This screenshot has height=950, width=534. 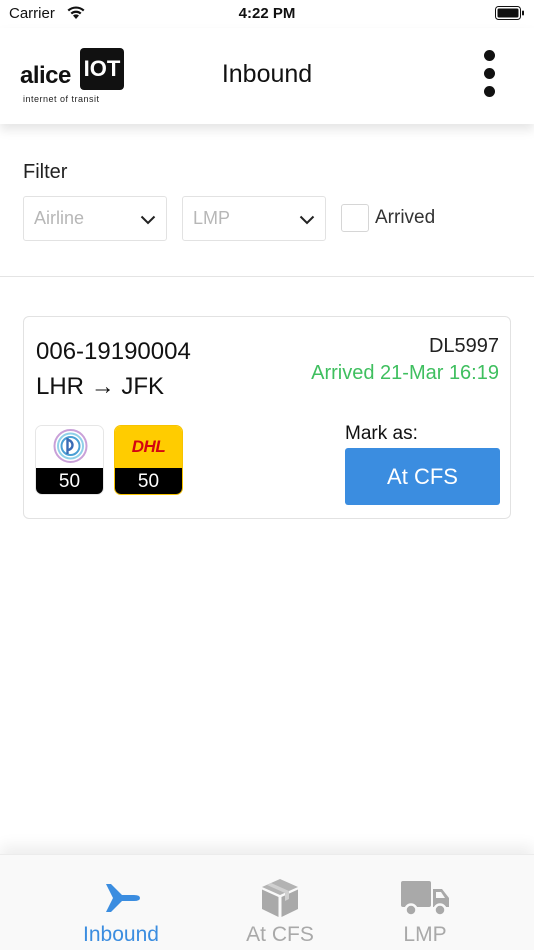 What do you see at coordinates (463, 346) in the screenshot?
I see `flight-number: DL5997` at bounding box center [463, 346].